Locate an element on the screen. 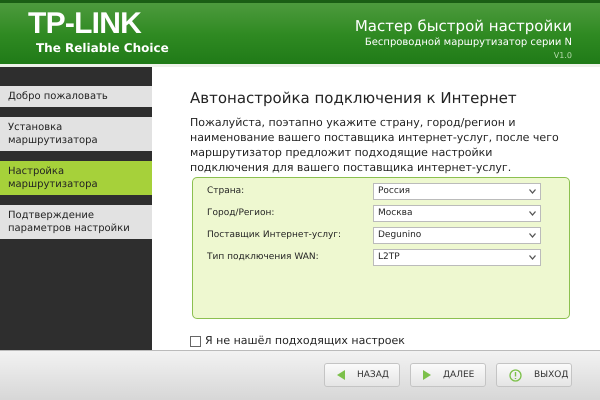  field-label: Город/Регион: is located at coordinates (240, 213).